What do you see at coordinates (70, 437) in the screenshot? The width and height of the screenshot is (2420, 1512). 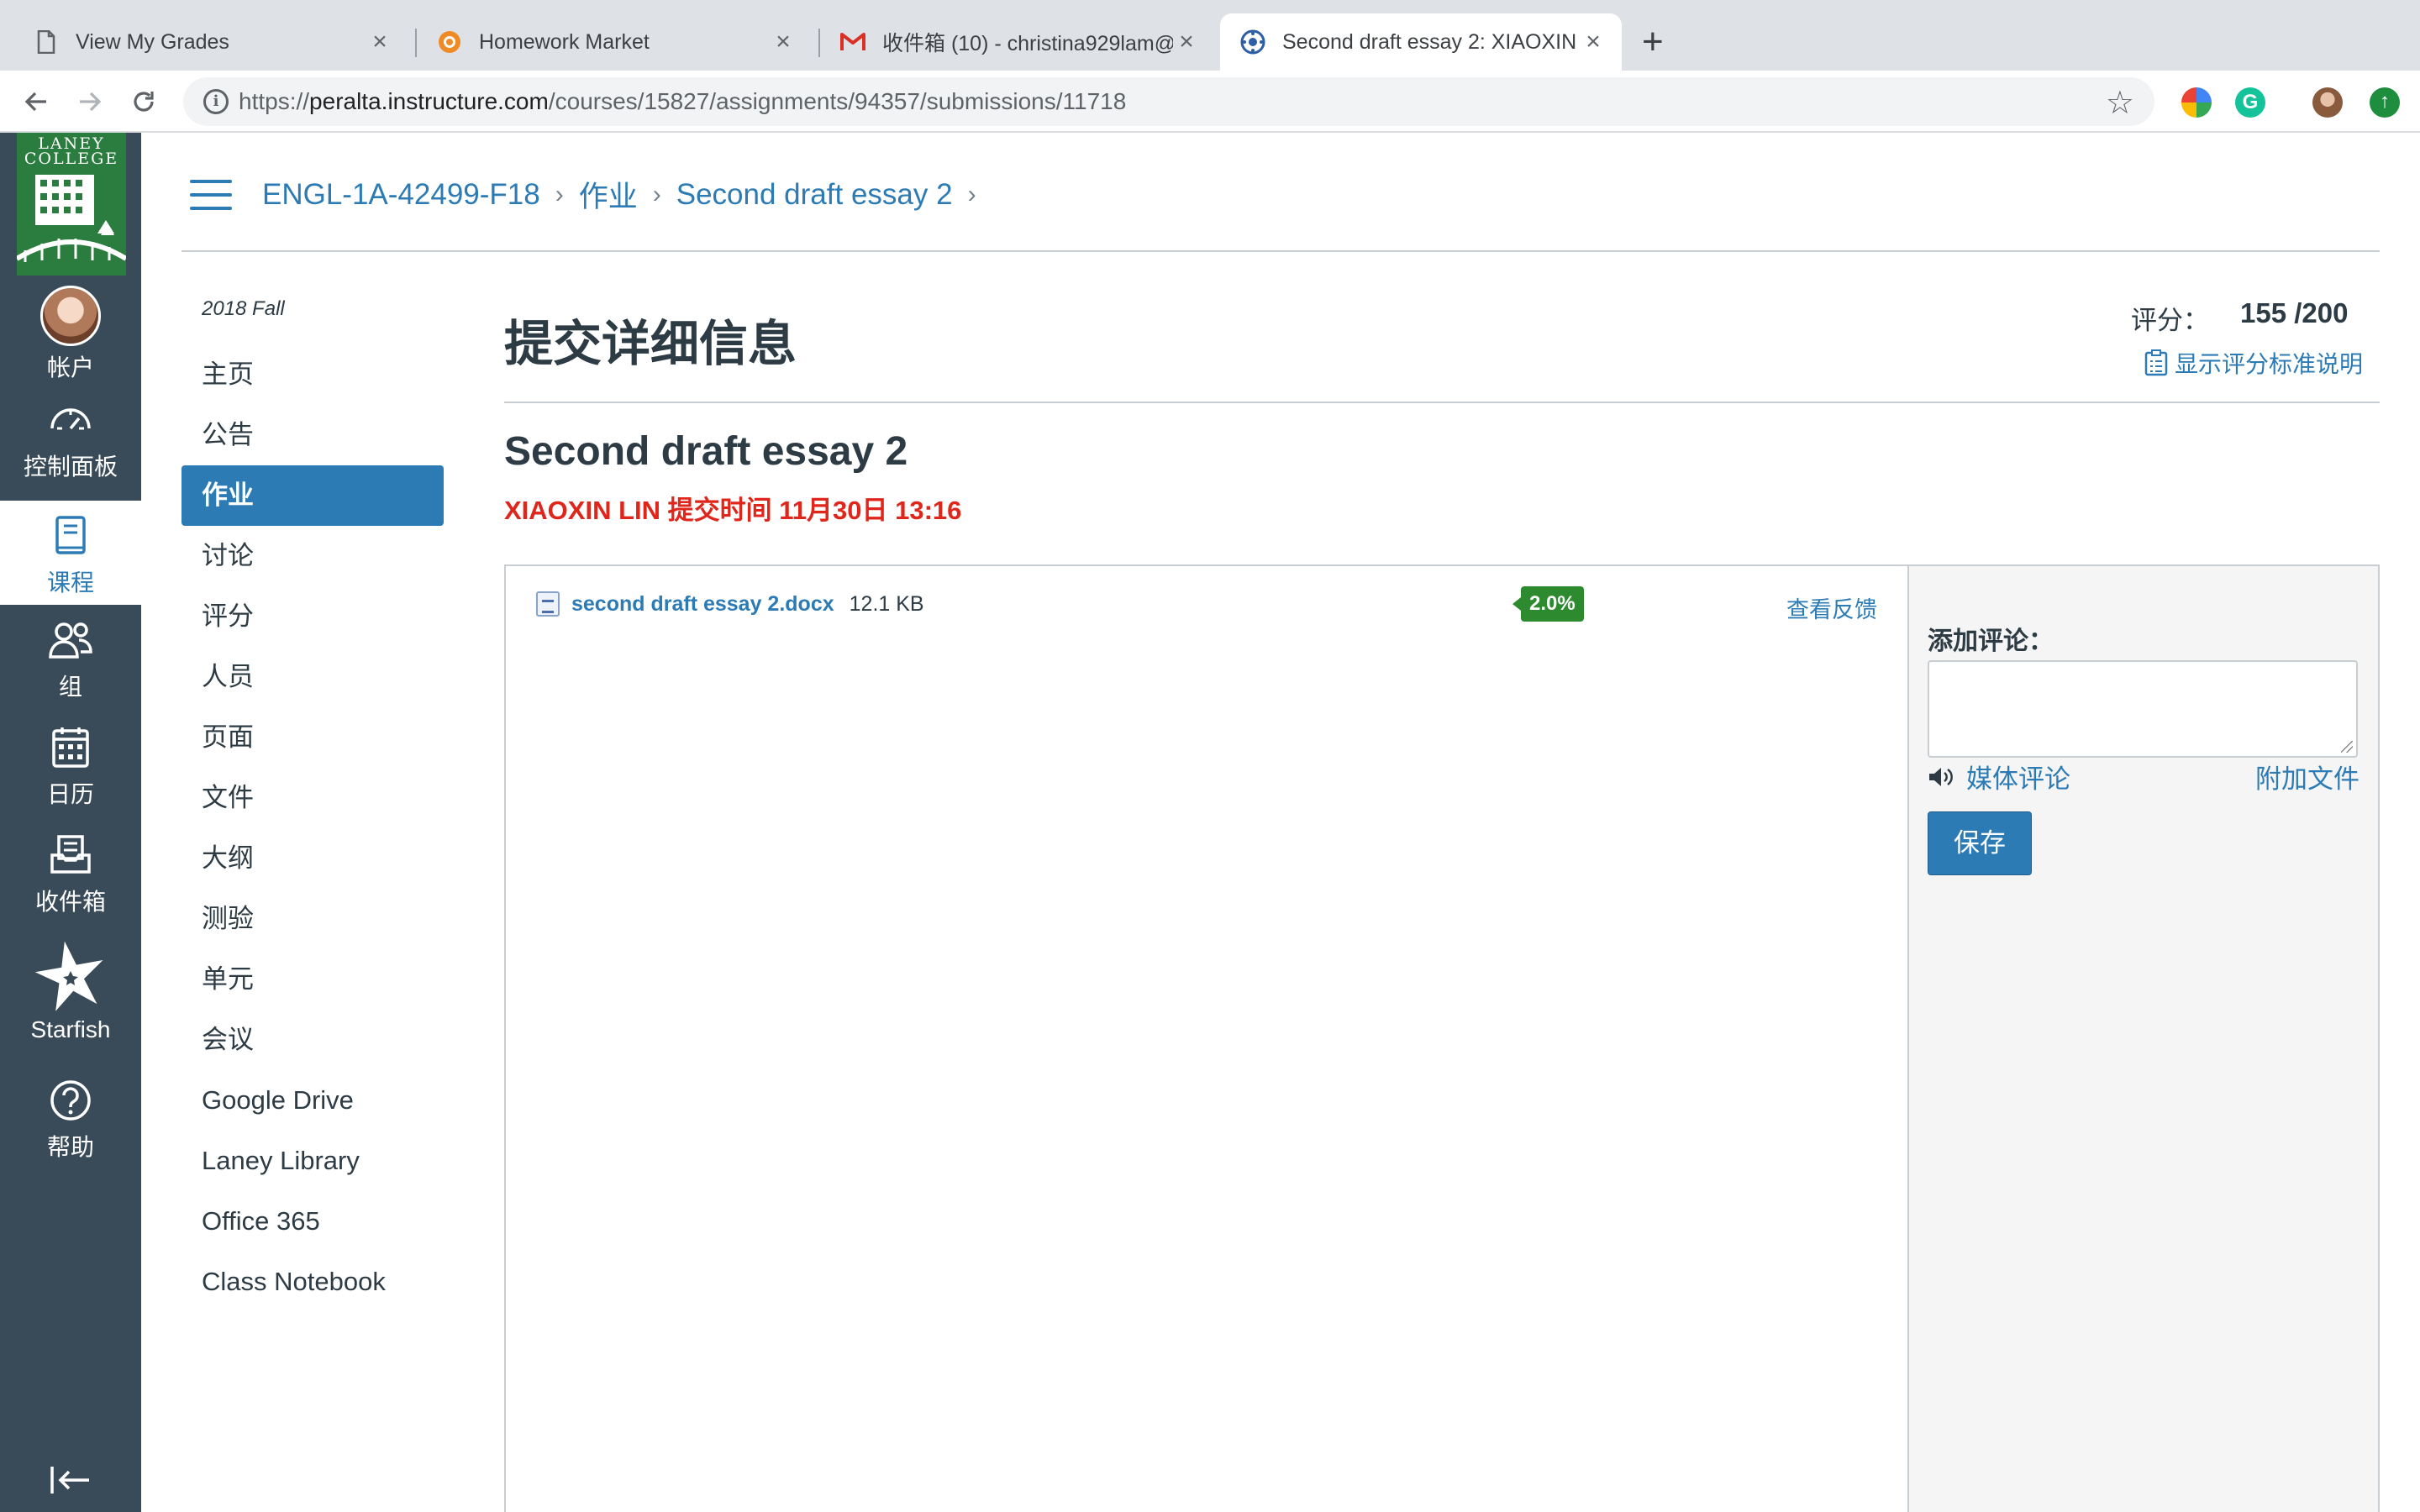 I see `global-nav-dashboard: 控制面板` at bounding box center [70, 437].